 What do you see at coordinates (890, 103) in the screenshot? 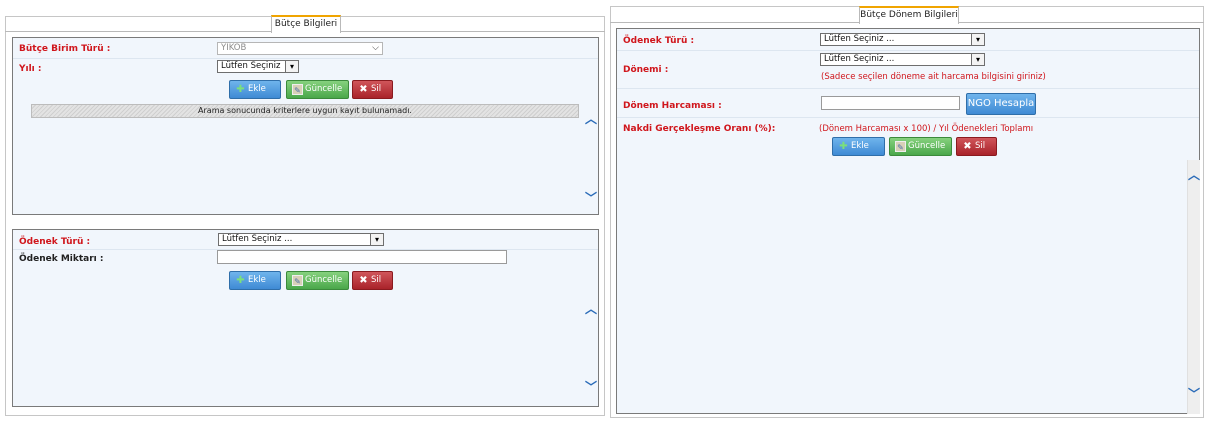
I see `donem-harcamasi-input` at bounding box center [890, 103].